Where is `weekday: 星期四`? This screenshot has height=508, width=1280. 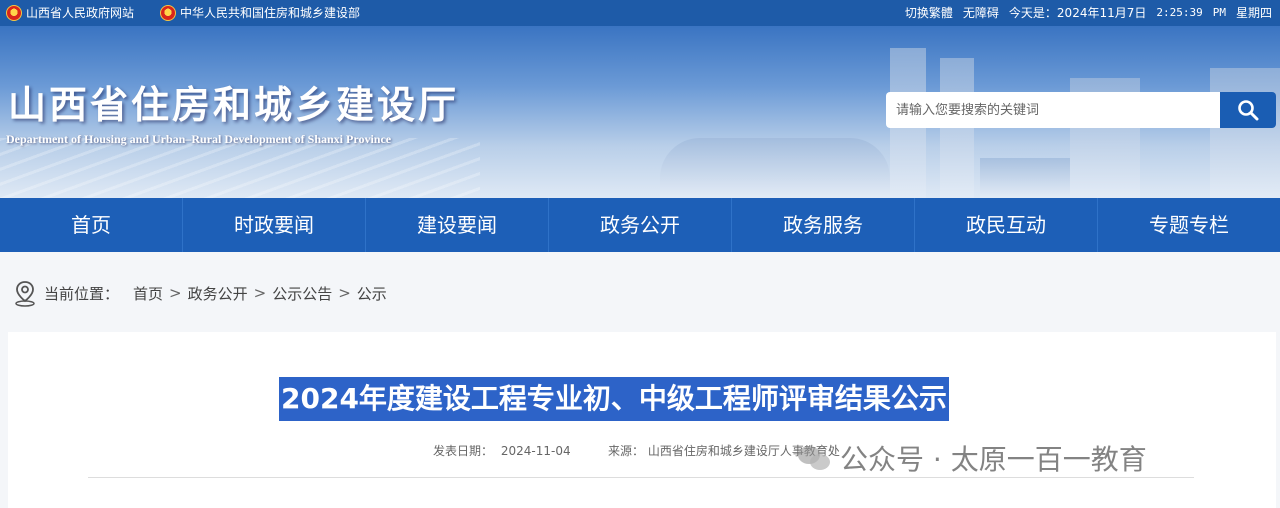
weekday: 星期四 is located at coordinates (1253, 13).